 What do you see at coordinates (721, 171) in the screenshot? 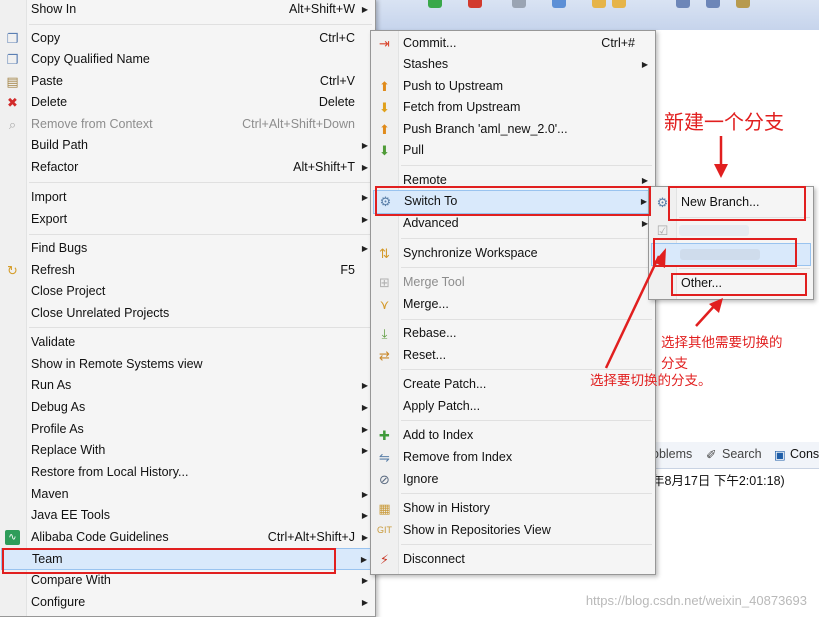
I see `arrowhead-icon` at bounding box center [721, 171].